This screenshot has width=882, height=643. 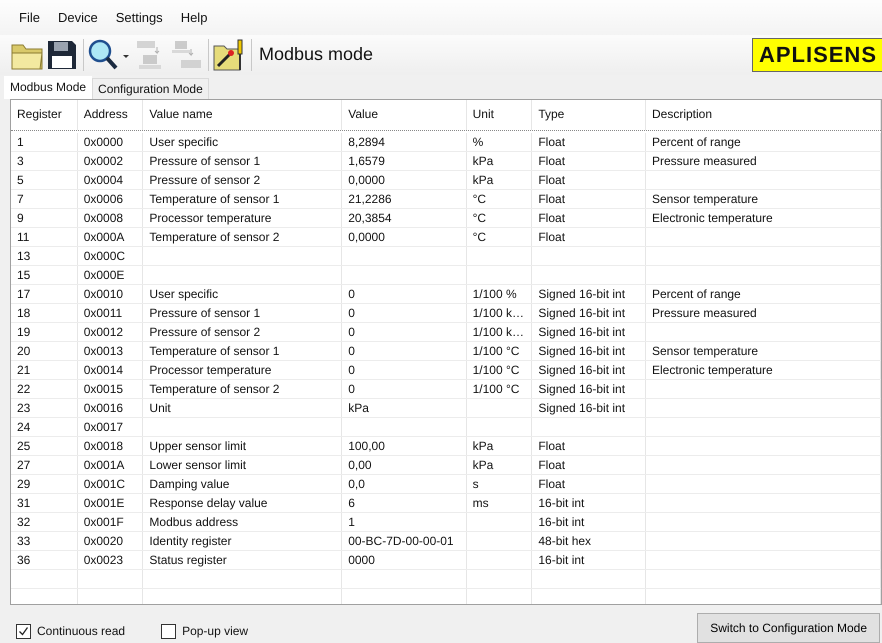 What do you see at coordinates (104, 217) in the screenshot?
I see `table-cell: 0x0008` at bounding box center [104, 217].